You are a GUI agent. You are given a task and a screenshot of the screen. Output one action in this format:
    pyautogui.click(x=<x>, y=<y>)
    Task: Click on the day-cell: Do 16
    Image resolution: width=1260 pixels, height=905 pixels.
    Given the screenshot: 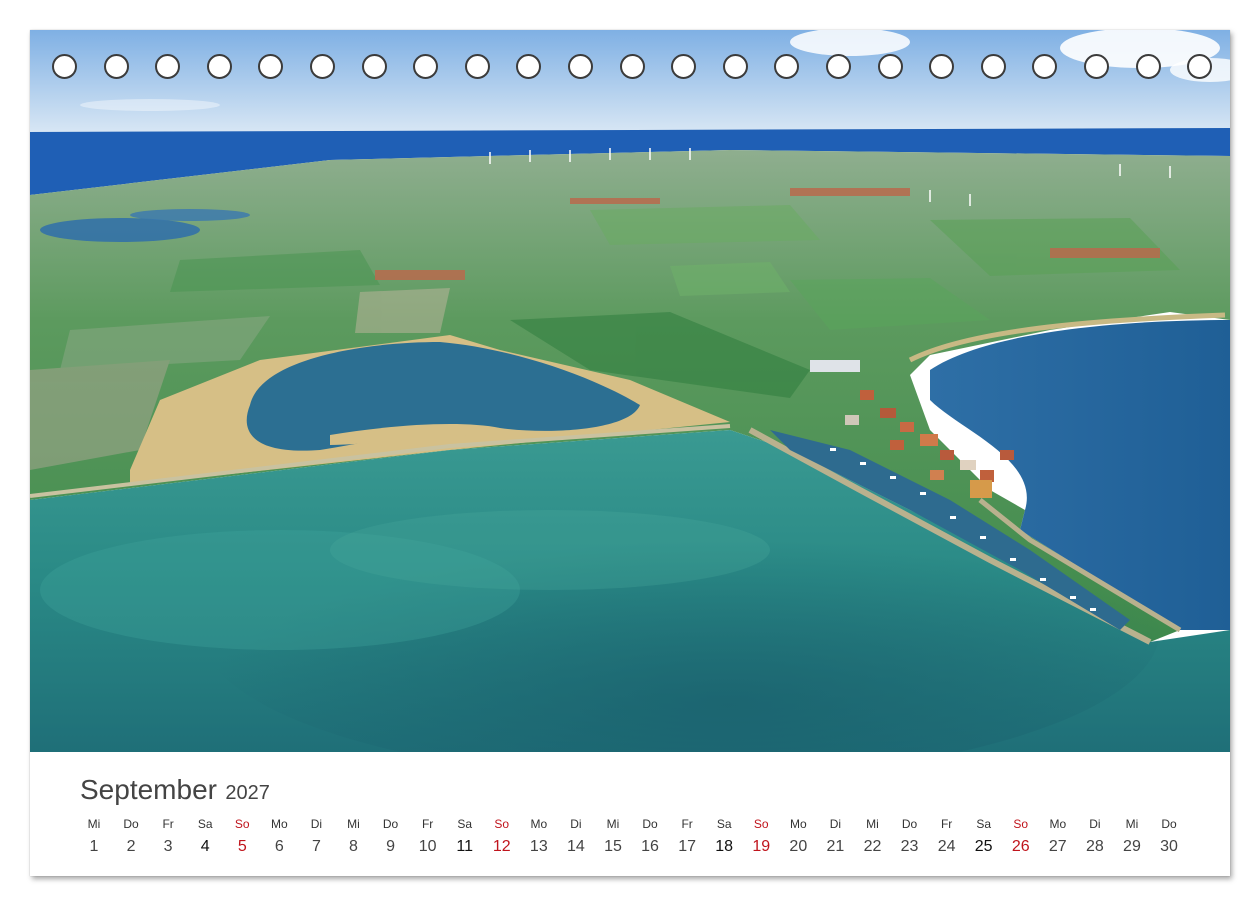 What is the action you would take?
    pyautogui.click(x=650, y=836)
    